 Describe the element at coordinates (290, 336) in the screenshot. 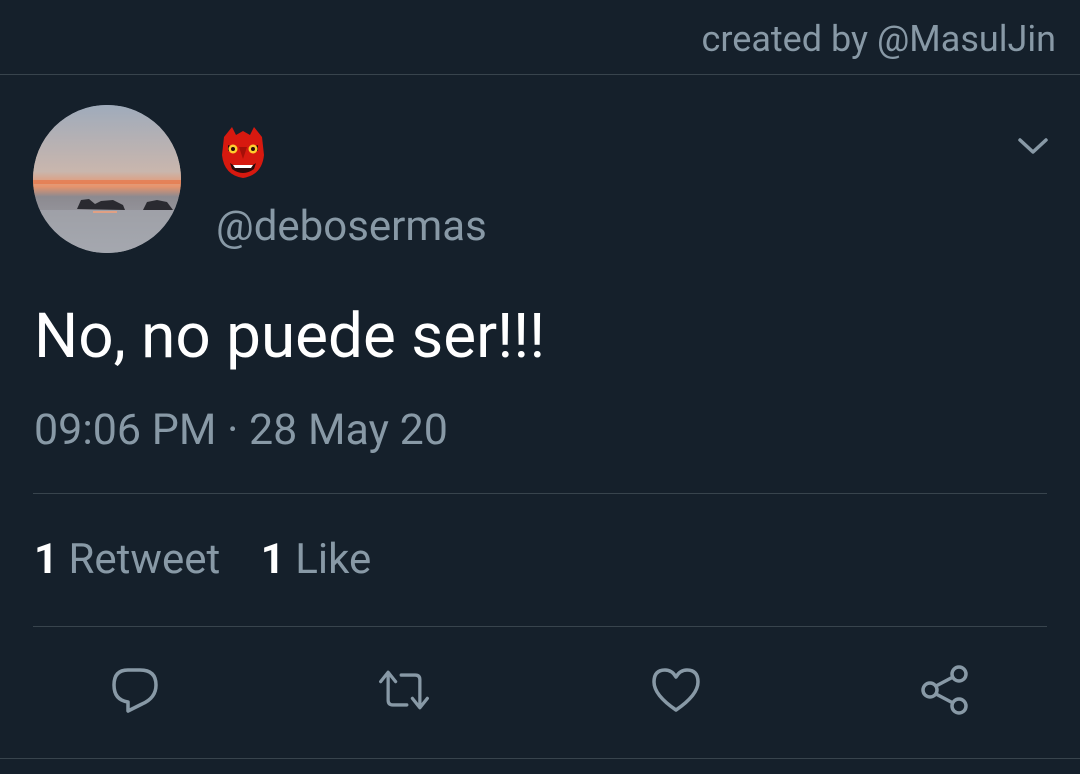

I see `tweet-text: No, no puede ser!!!` at that location.